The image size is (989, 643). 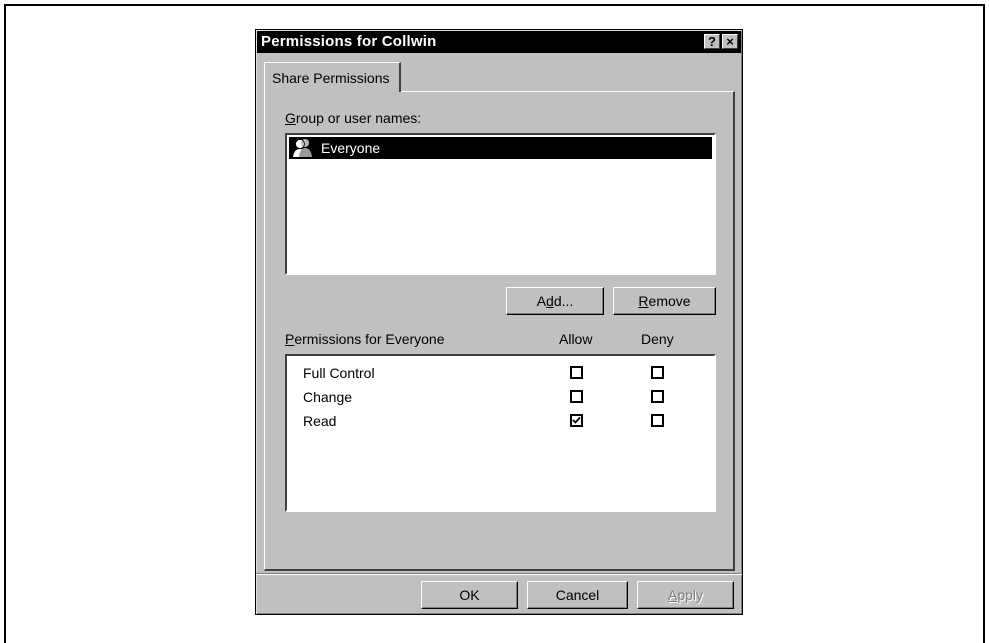 I want to click on list-item-everyone: Everyone, so click(x=500, y=148).